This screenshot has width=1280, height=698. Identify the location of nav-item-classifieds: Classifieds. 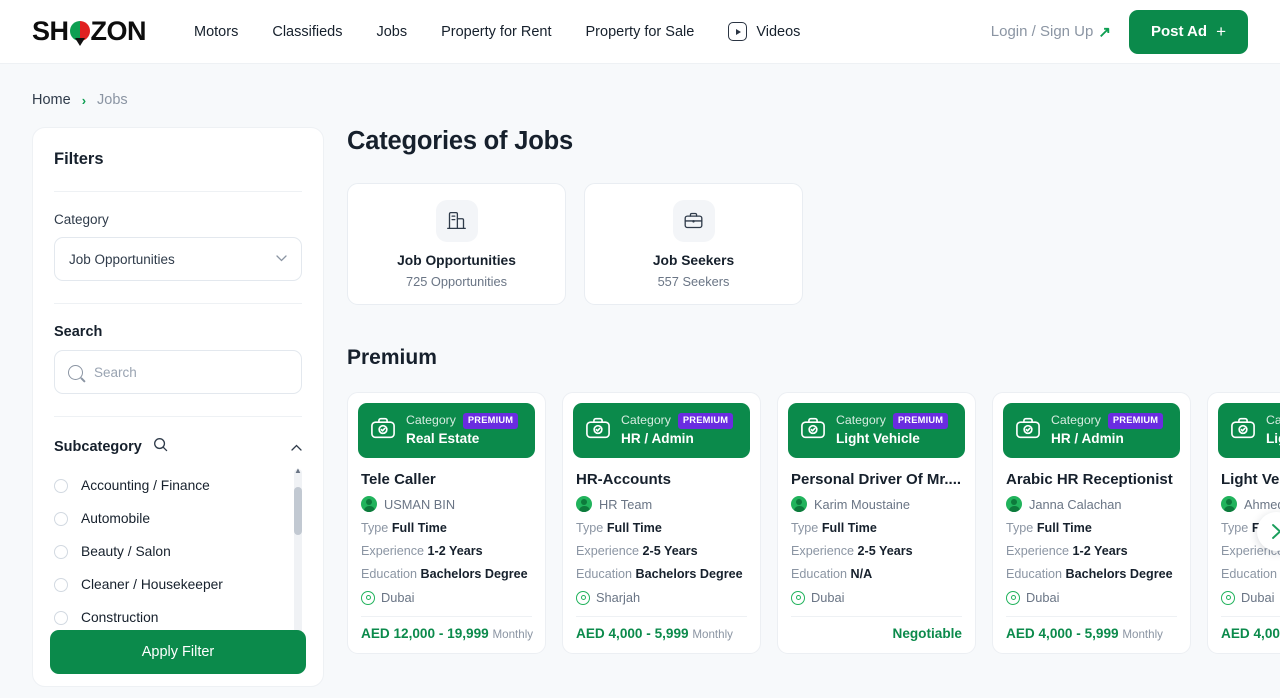
(307, 32).